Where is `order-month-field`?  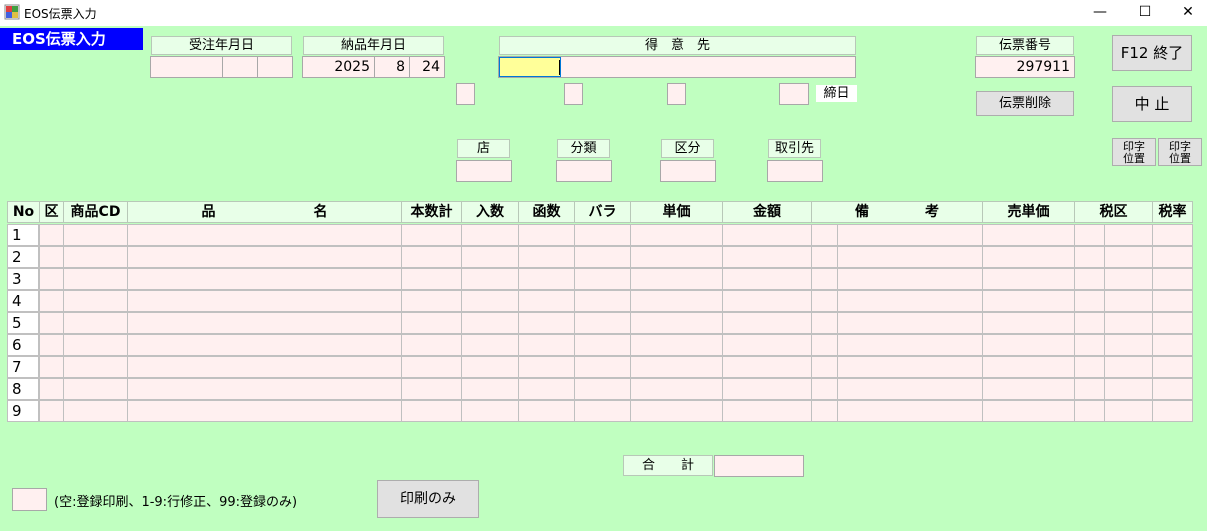 order-month-field is located at coordinates (240, 67).